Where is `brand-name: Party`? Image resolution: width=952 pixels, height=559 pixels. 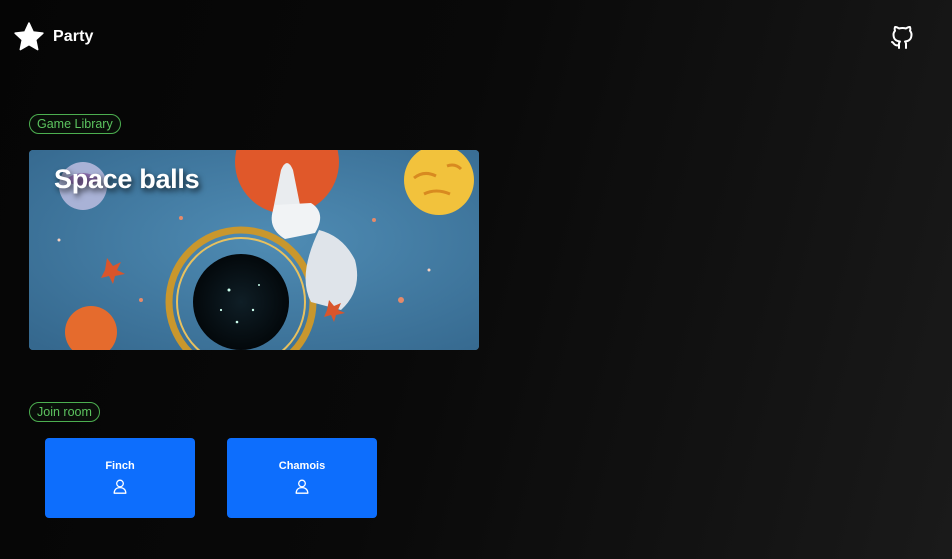 brand-name: Party is located at coordinates (73, 36).